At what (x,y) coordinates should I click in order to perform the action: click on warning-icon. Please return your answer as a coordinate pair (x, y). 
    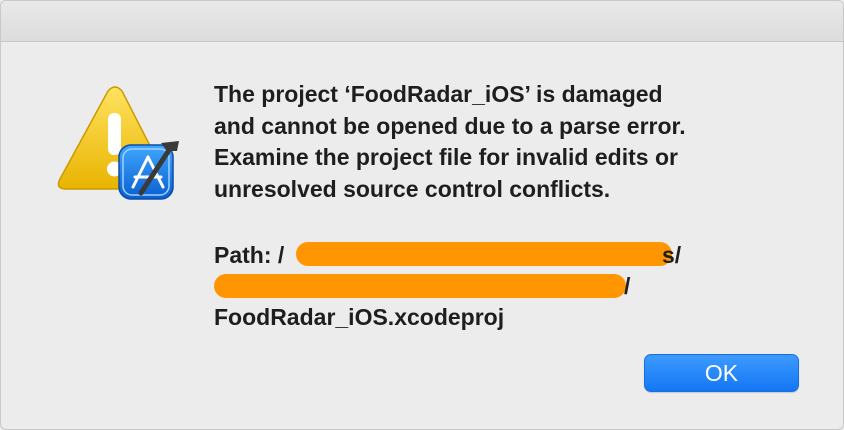
    Looking at the image, I should click on (119, 145).